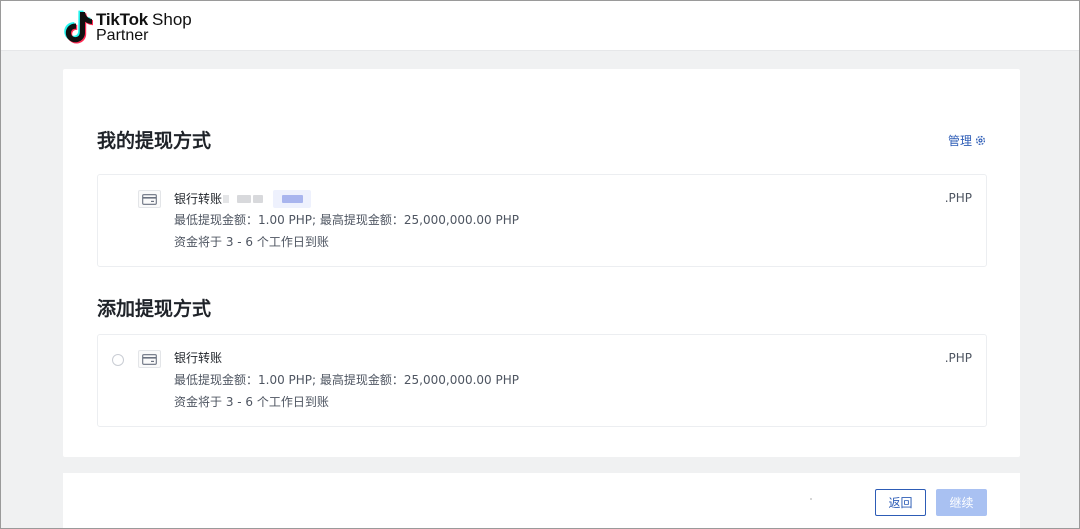  Describe the element at coordinates (251, 402) in the screenshot. I see `add-method-eta: 资金将于 3 - 6 个工作日到账` at that location.